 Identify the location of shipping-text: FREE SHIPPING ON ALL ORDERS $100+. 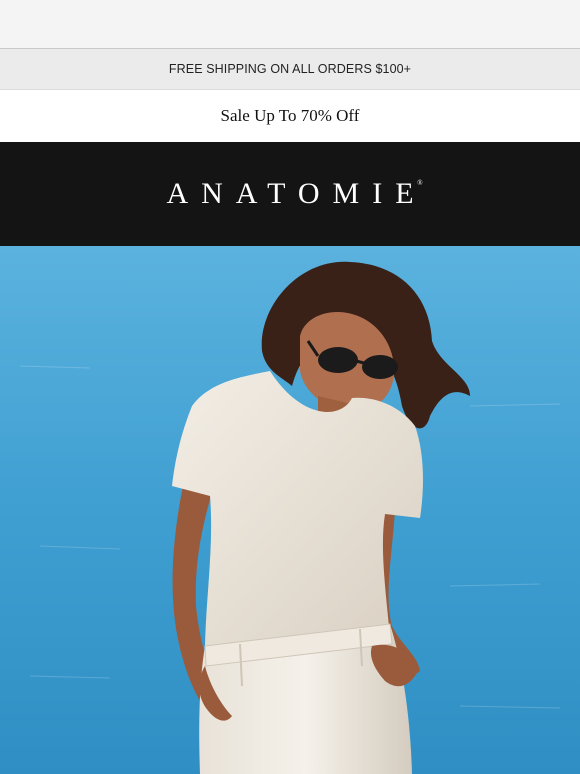
(290, 69).